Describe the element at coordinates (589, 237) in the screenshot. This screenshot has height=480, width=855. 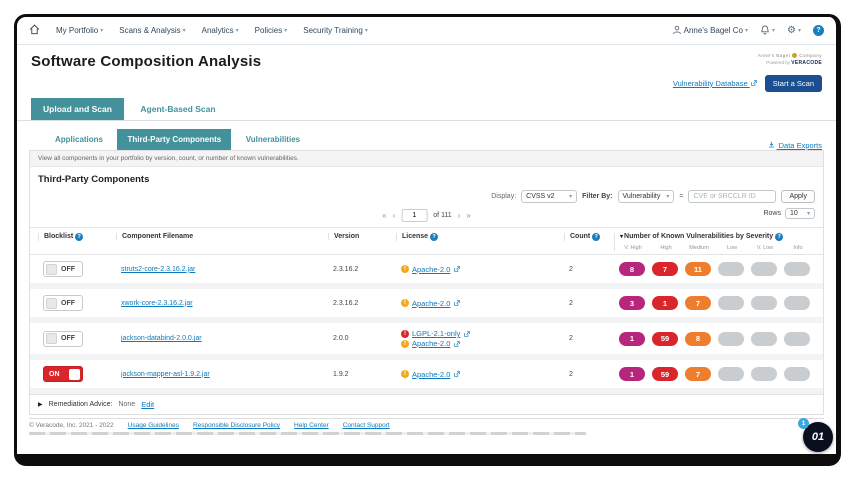
I see `col-count: Count?` at that location.